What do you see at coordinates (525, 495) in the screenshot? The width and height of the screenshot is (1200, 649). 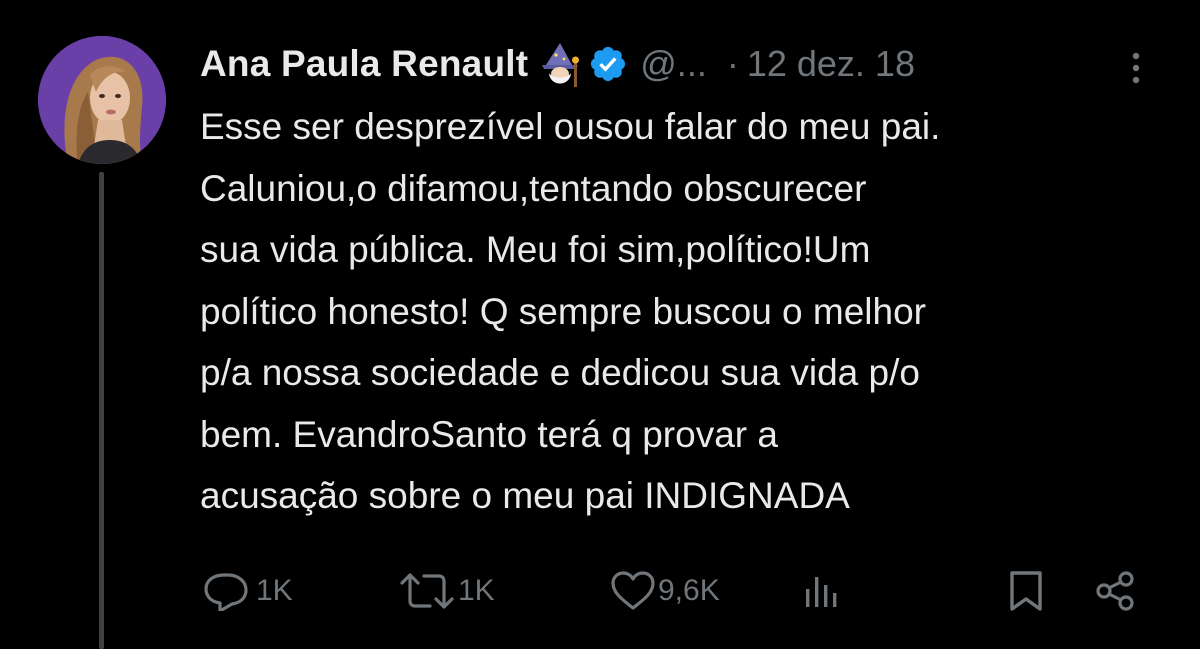 I see `tweet-text-line: acusação sobre o meu pai INDIGNADA` at bounding box center [525, 495].